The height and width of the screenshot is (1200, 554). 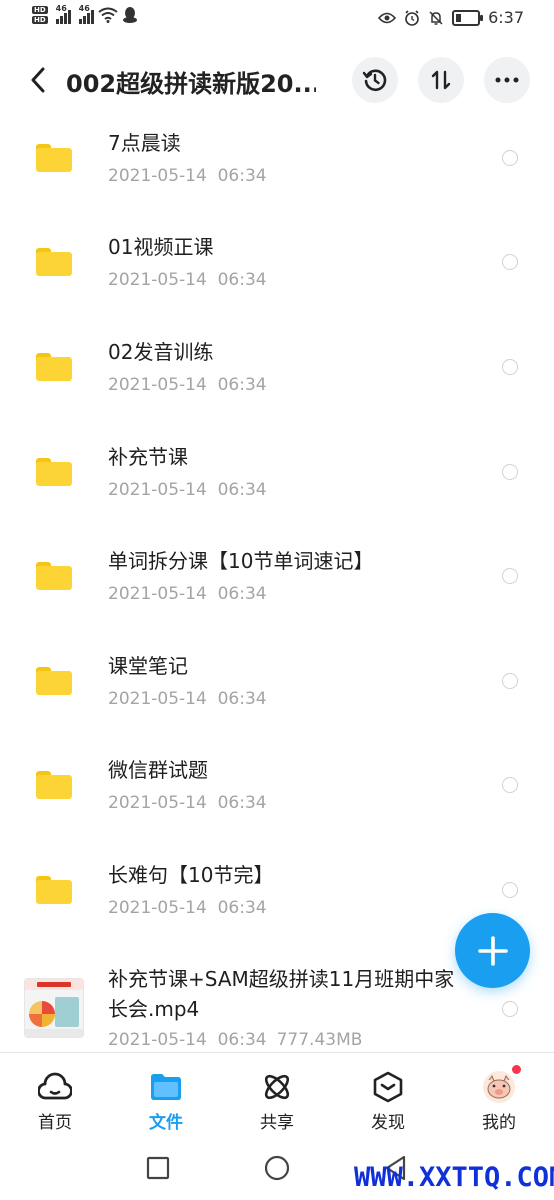 I want to click on discover-box-icon, so click(x=388, y=1087).